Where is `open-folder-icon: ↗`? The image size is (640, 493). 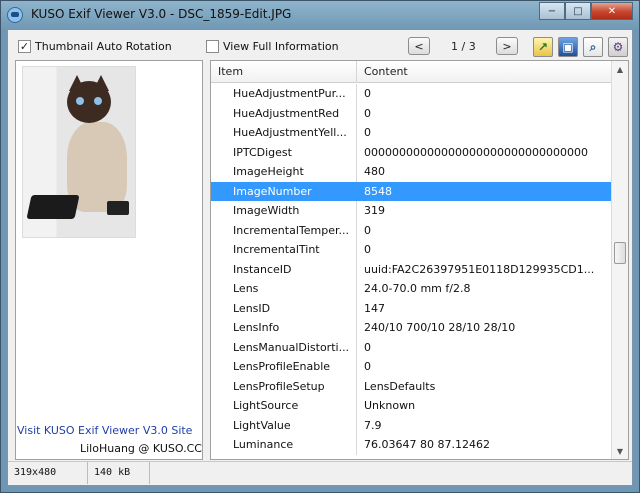
open-folder-icon: ↗ is located at coordinates (543, 47).